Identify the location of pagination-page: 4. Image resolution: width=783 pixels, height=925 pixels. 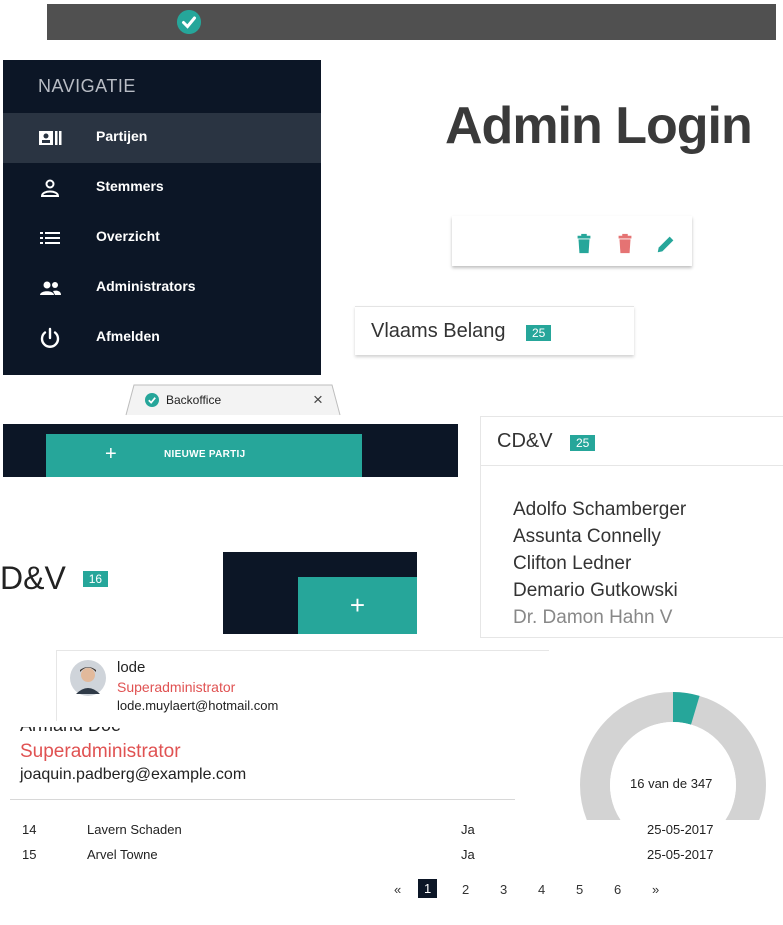
(541, 889).